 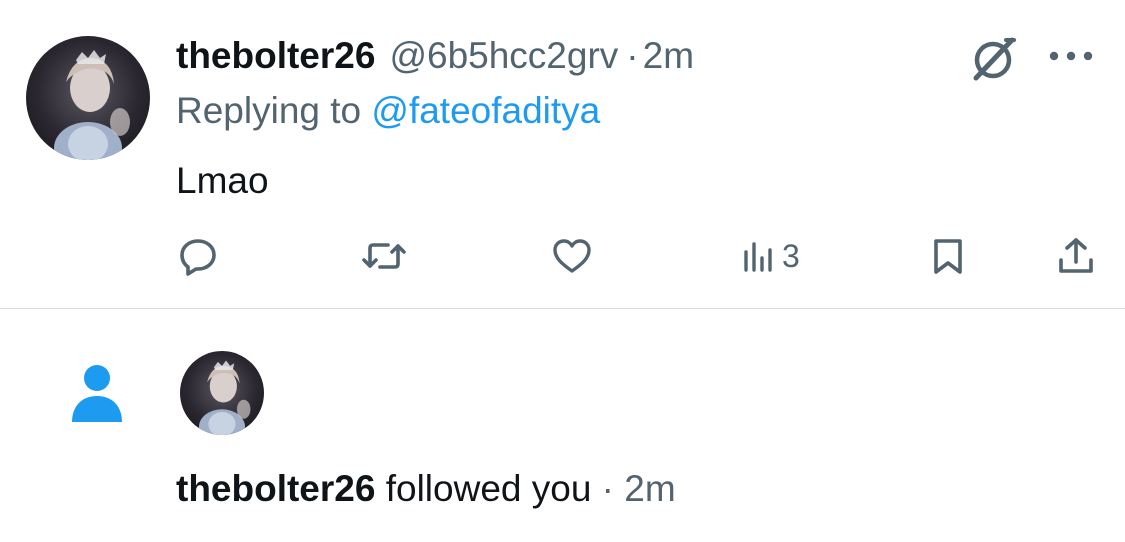 What do you see at coordinates (562, 308) in the screenshot?
I see `divider` at bounding box center [562, 308].